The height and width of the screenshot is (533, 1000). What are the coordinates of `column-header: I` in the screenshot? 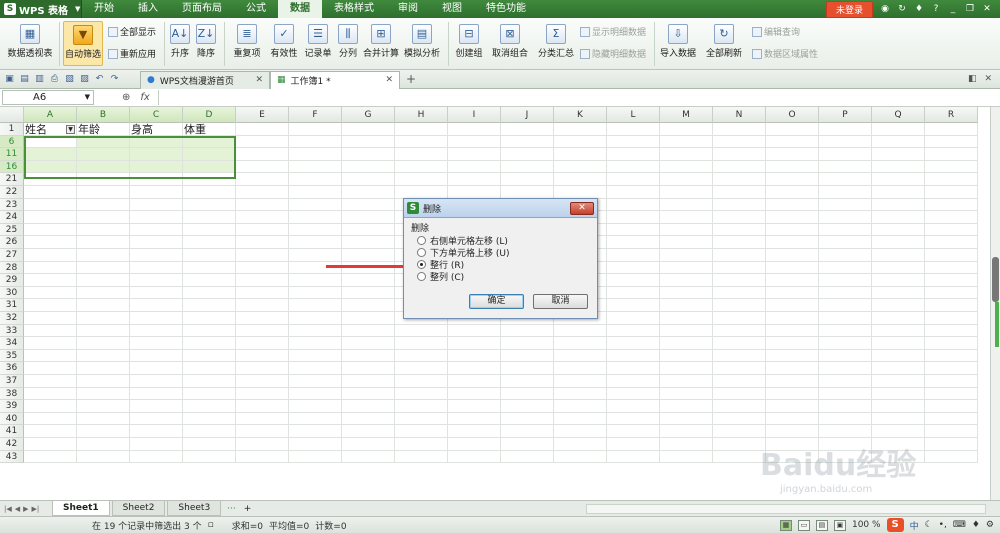 It's located at (474, 115).